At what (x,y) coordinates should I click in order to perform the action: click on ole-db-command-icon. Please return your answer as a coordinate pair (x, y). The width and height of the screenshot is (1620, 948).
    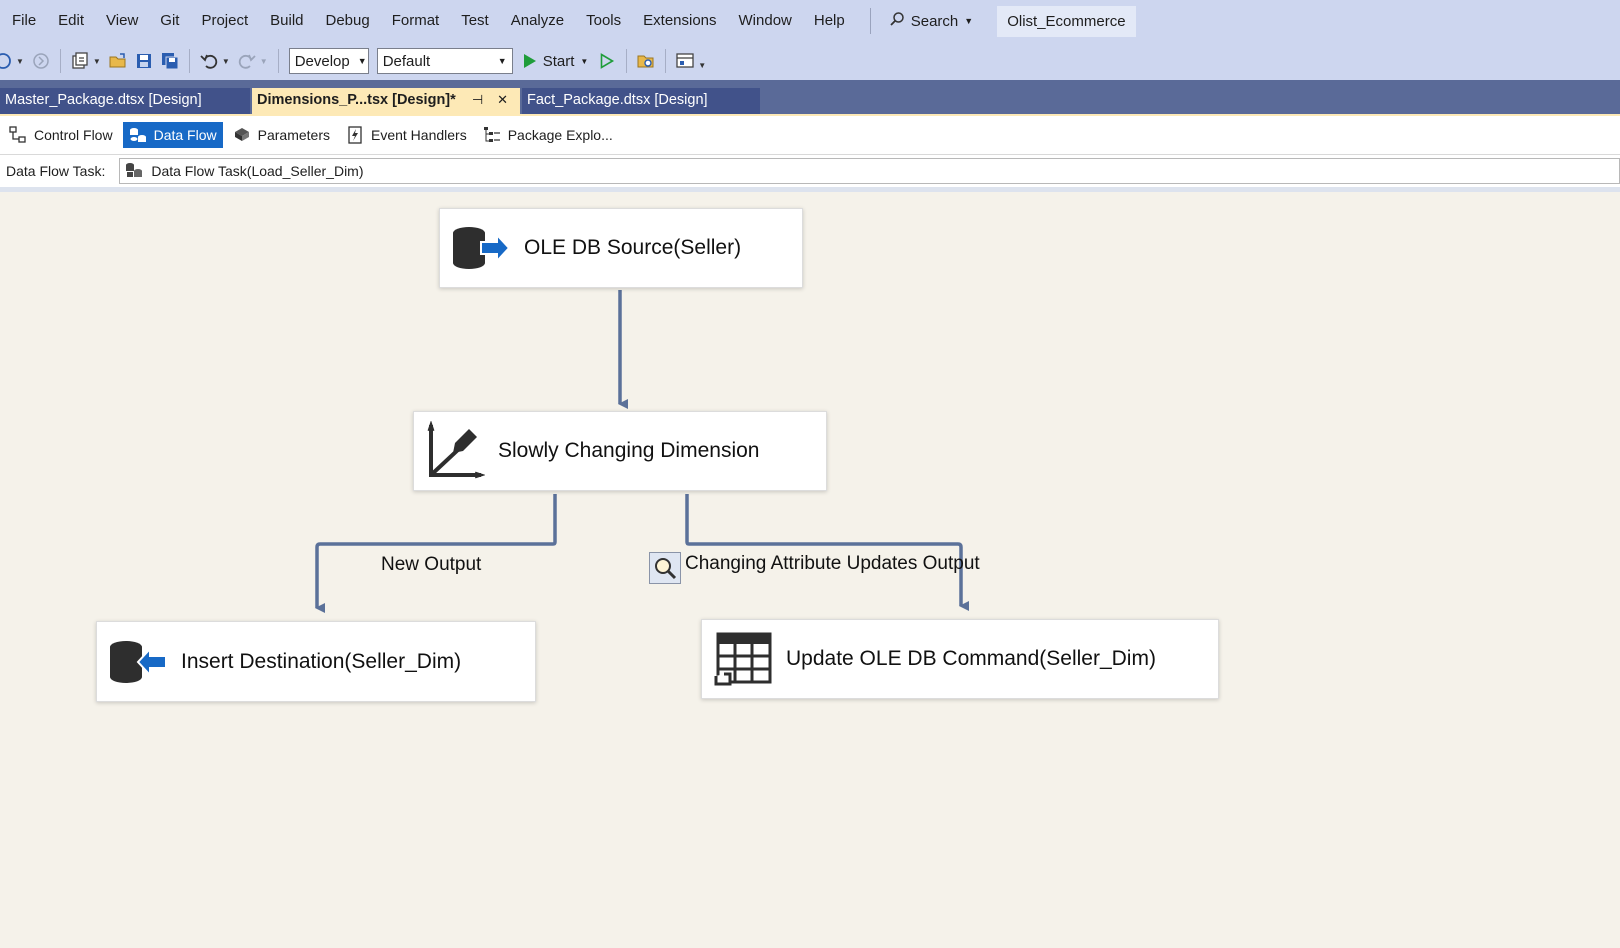
    Looking at the image, I should click on (743, 659).